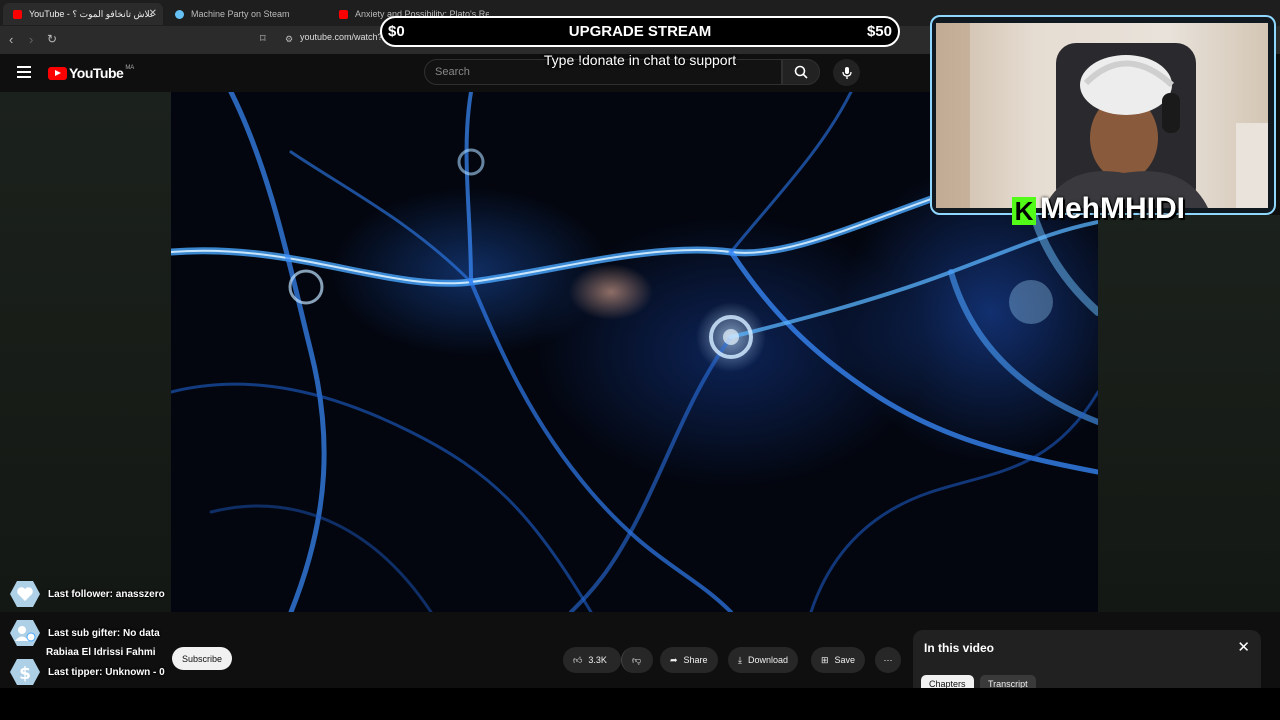 This screenshot has width=1280, height=720. What do you see at coordinates (31, 39) in the screenshot?
I see `forward-icon: ›` at bounding box center [31, 39].